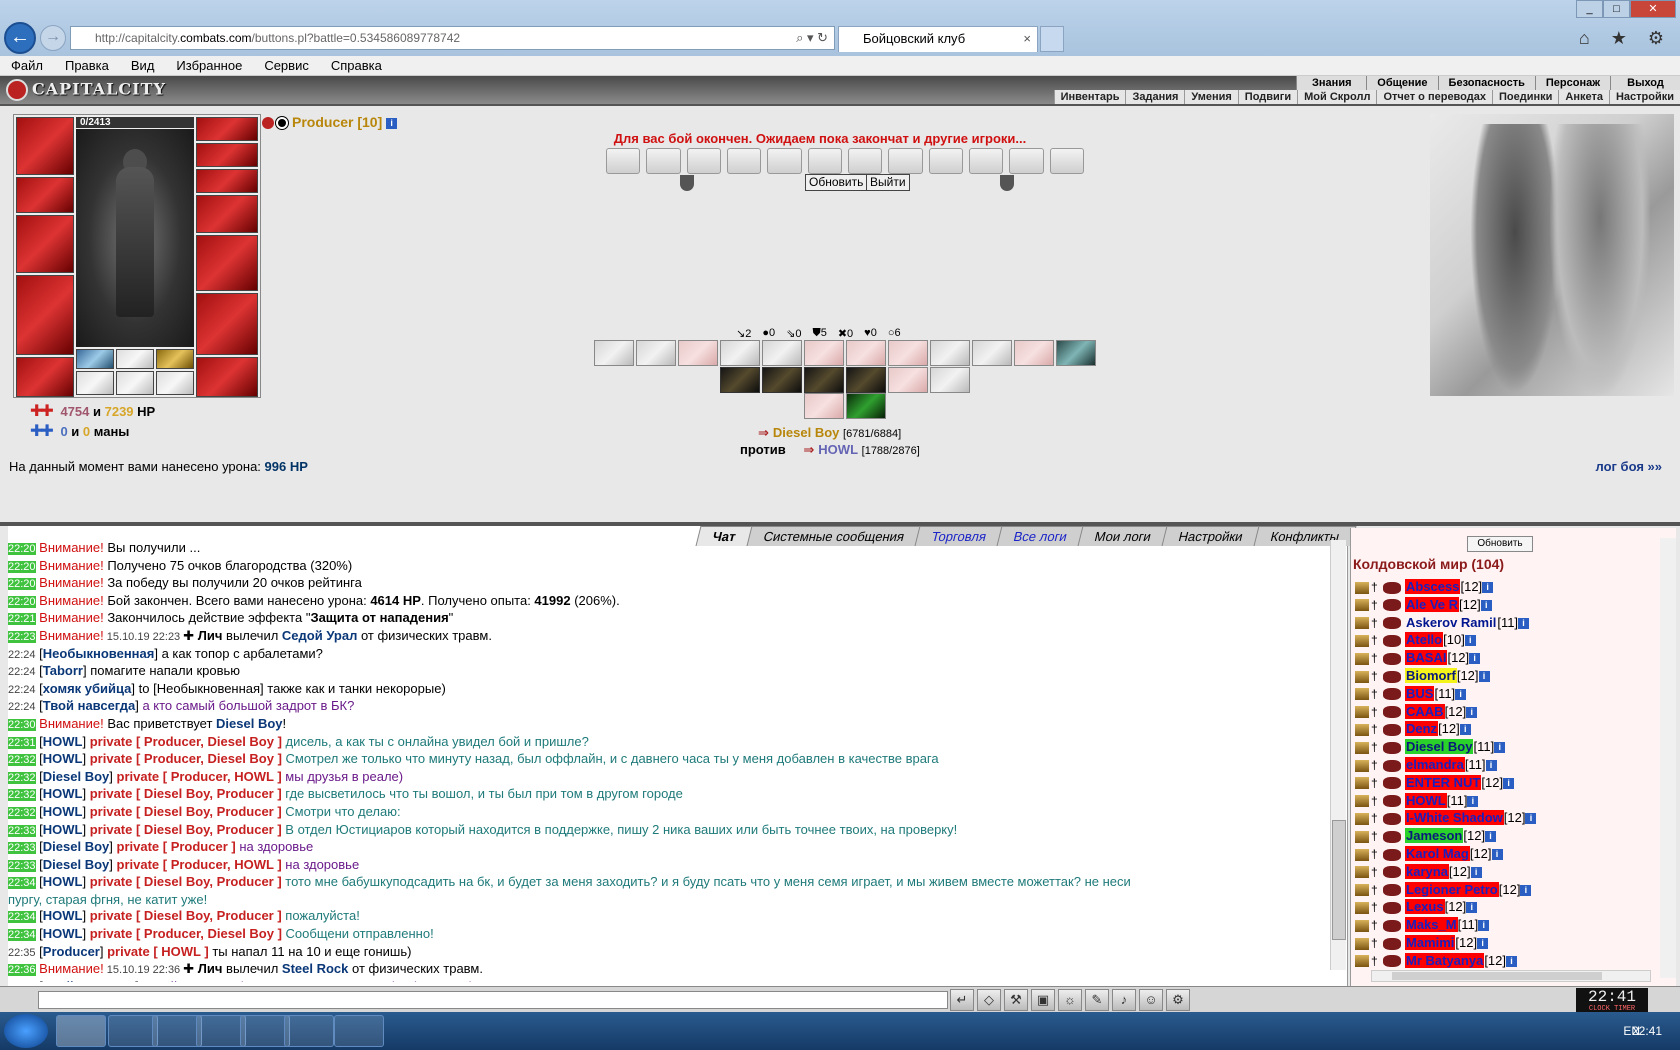 The image size is (1680, 1050). Describe the element at coordinates (1151, 1000) in the screenshot. I see `emoji-icon: ☺` at that location.